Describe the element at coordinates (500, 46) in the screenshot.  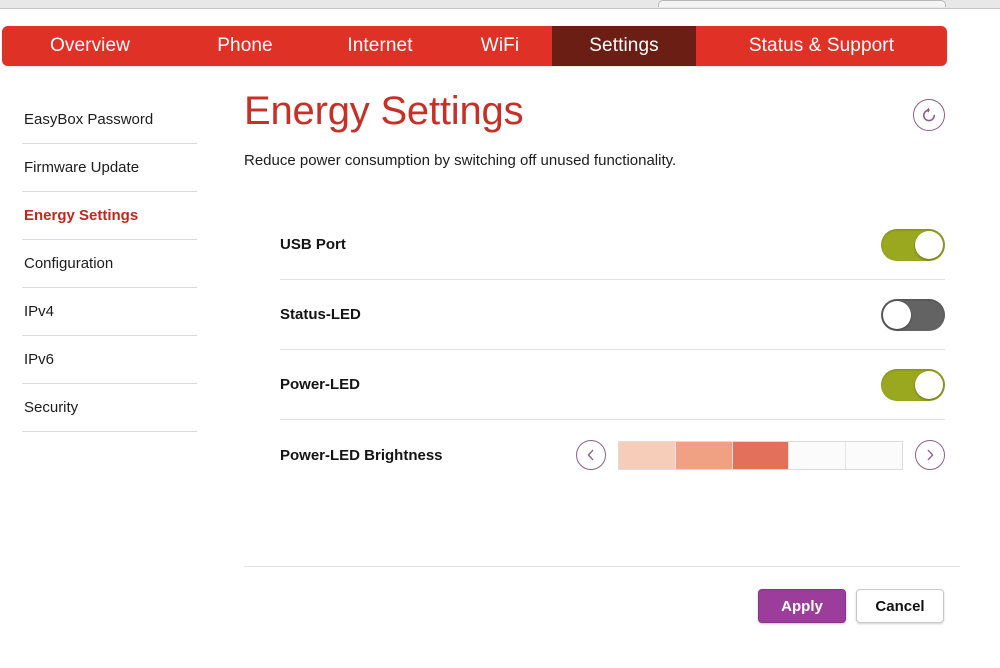
I see `nav-item-wifi: WiFi` at that location.